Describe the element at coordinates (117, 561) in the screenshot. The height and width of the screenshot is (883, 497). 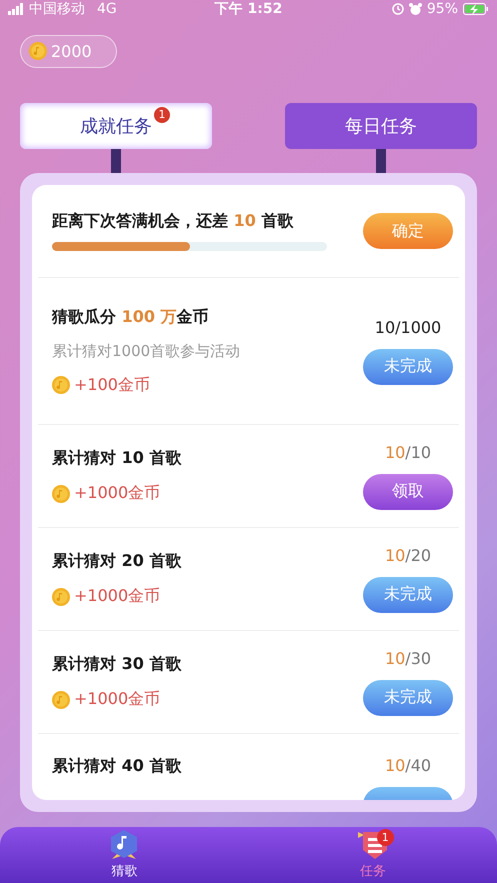
I see `task-title: 累计猜对 20 首歌` at that location.